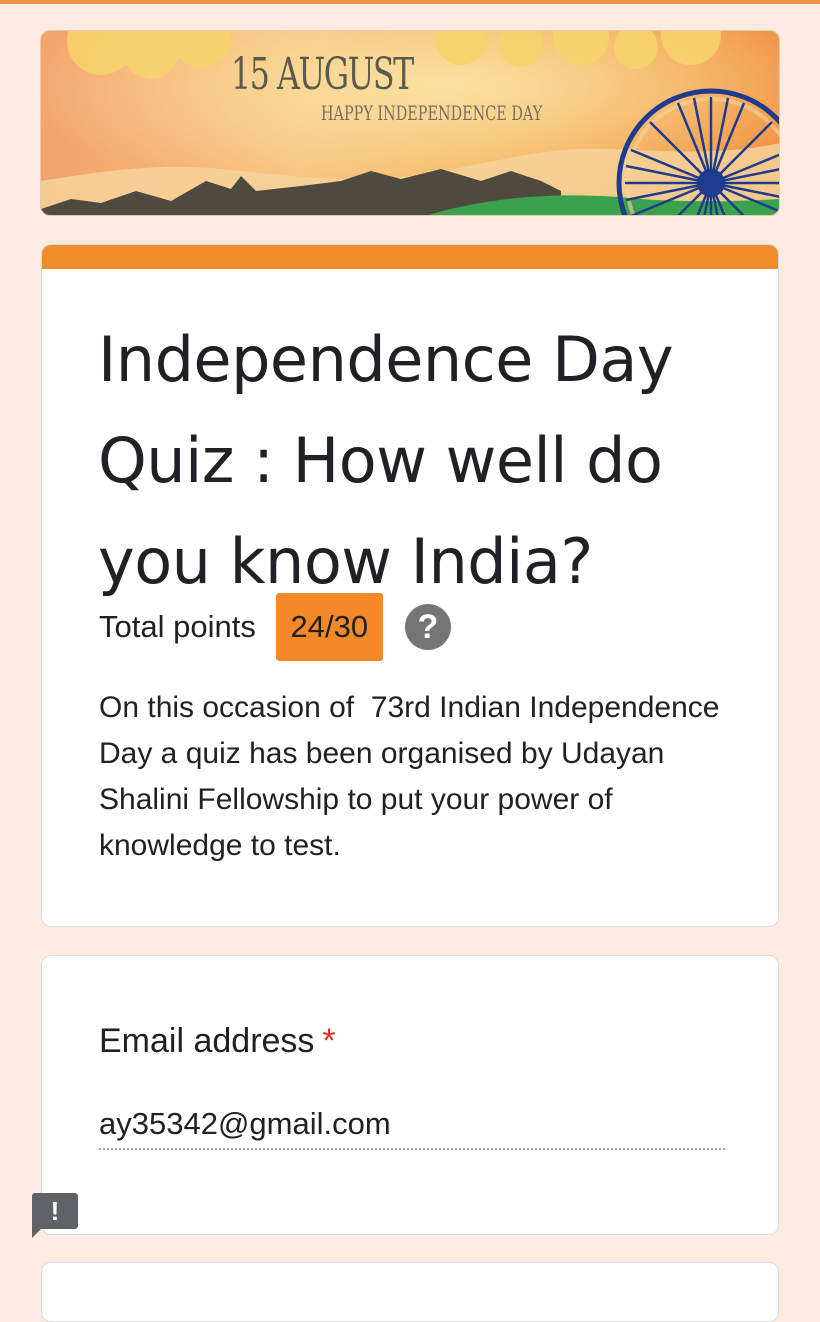  I want to click on total-points-row: Total points 24/30 ?, so click(275, 627).